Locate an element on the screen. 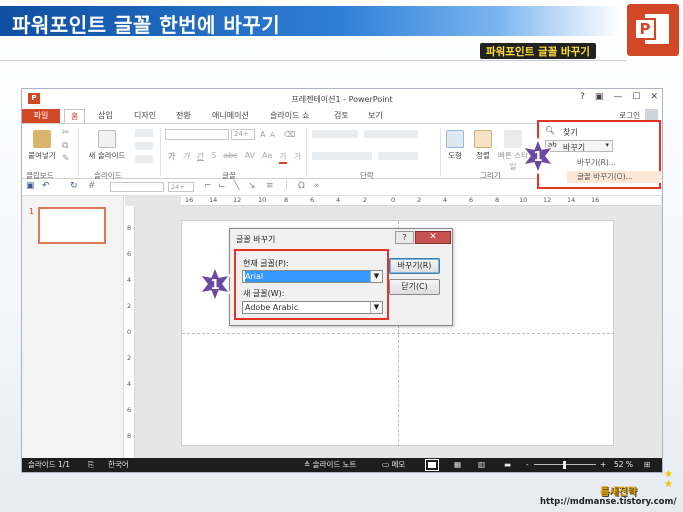  font-name-dropdown is located at coordinates (197, 134).